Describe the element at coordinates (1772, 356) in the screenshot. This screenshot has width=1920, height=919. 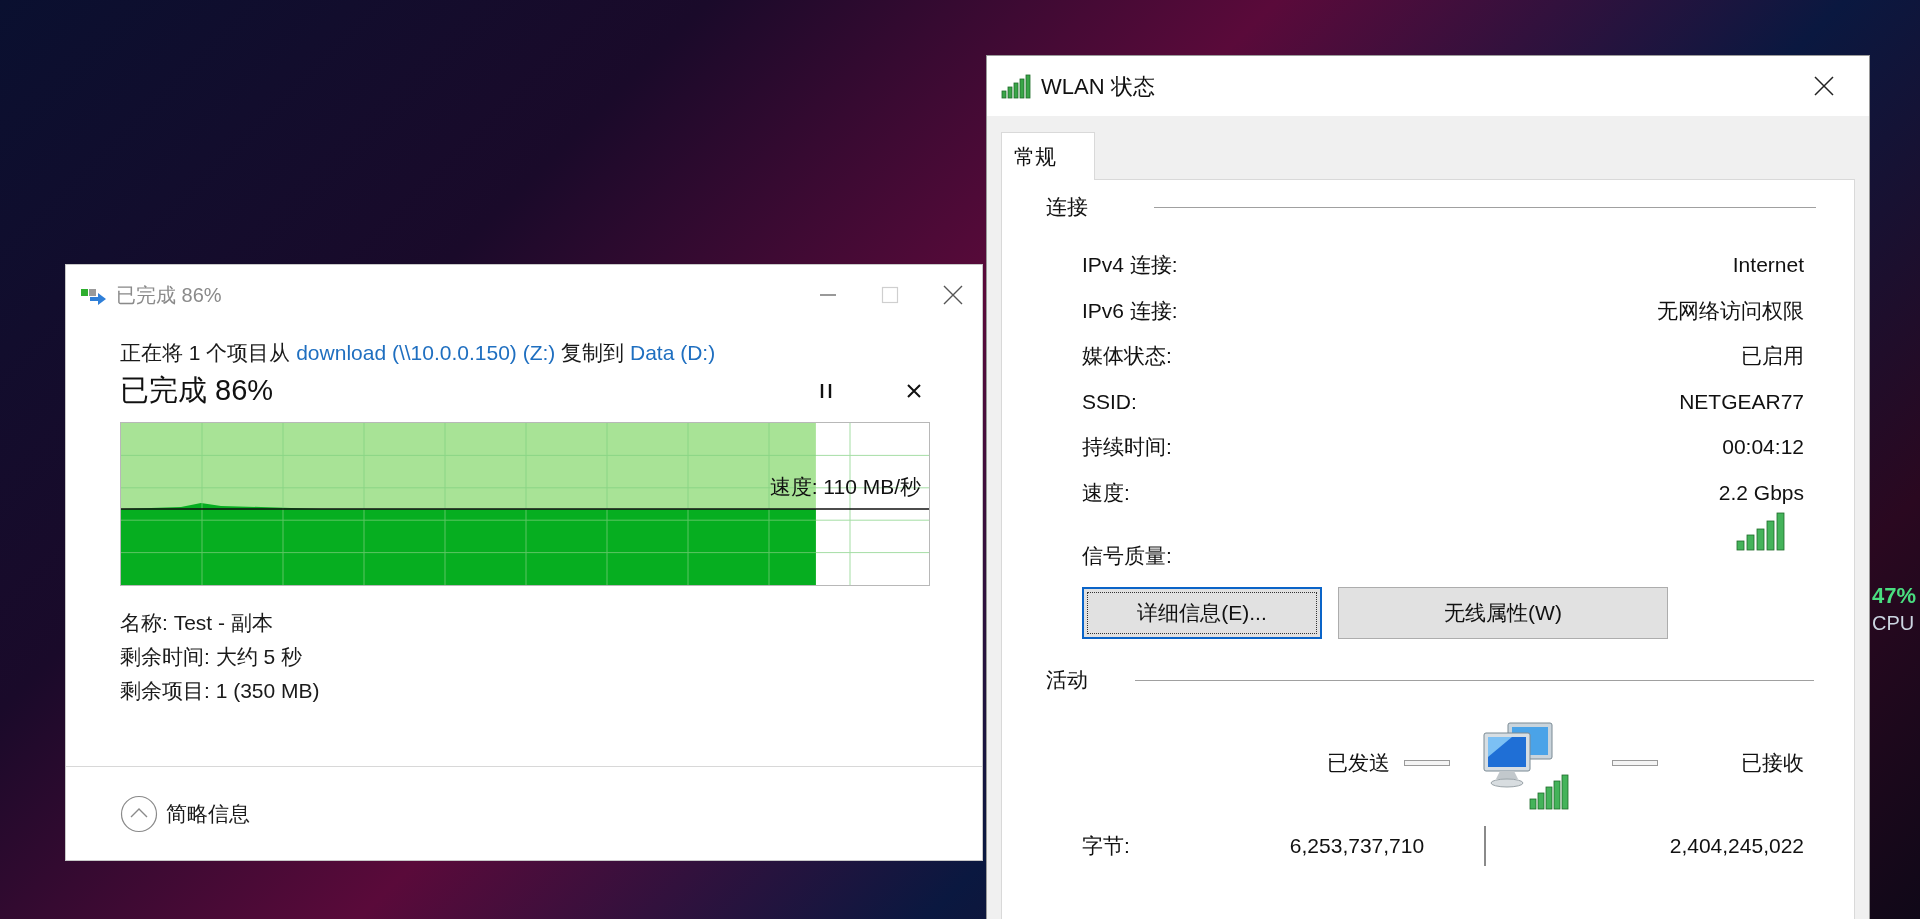
I see `info-value: 已启用` at that location.